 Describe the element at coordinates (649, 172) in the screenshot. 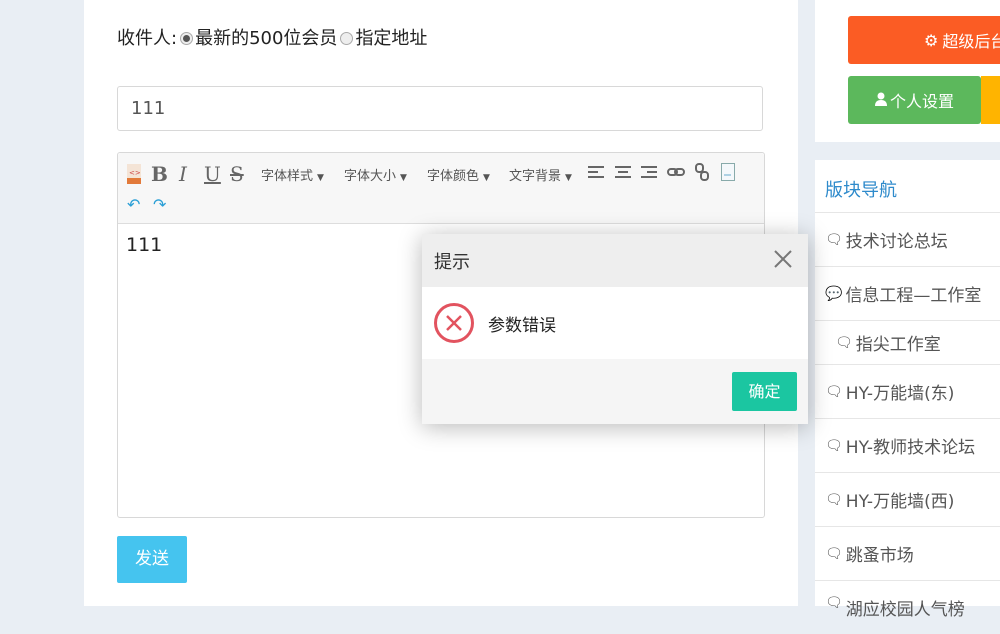

I see `align-right-icon` at that location.